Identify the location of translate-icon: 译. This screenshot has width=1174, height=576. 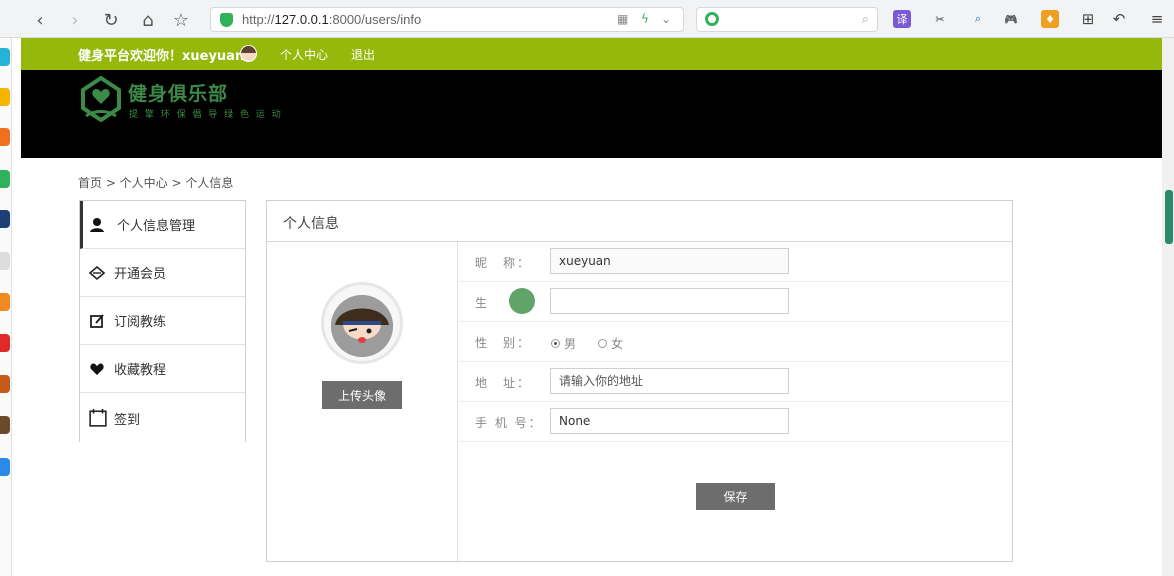
(902, 19).